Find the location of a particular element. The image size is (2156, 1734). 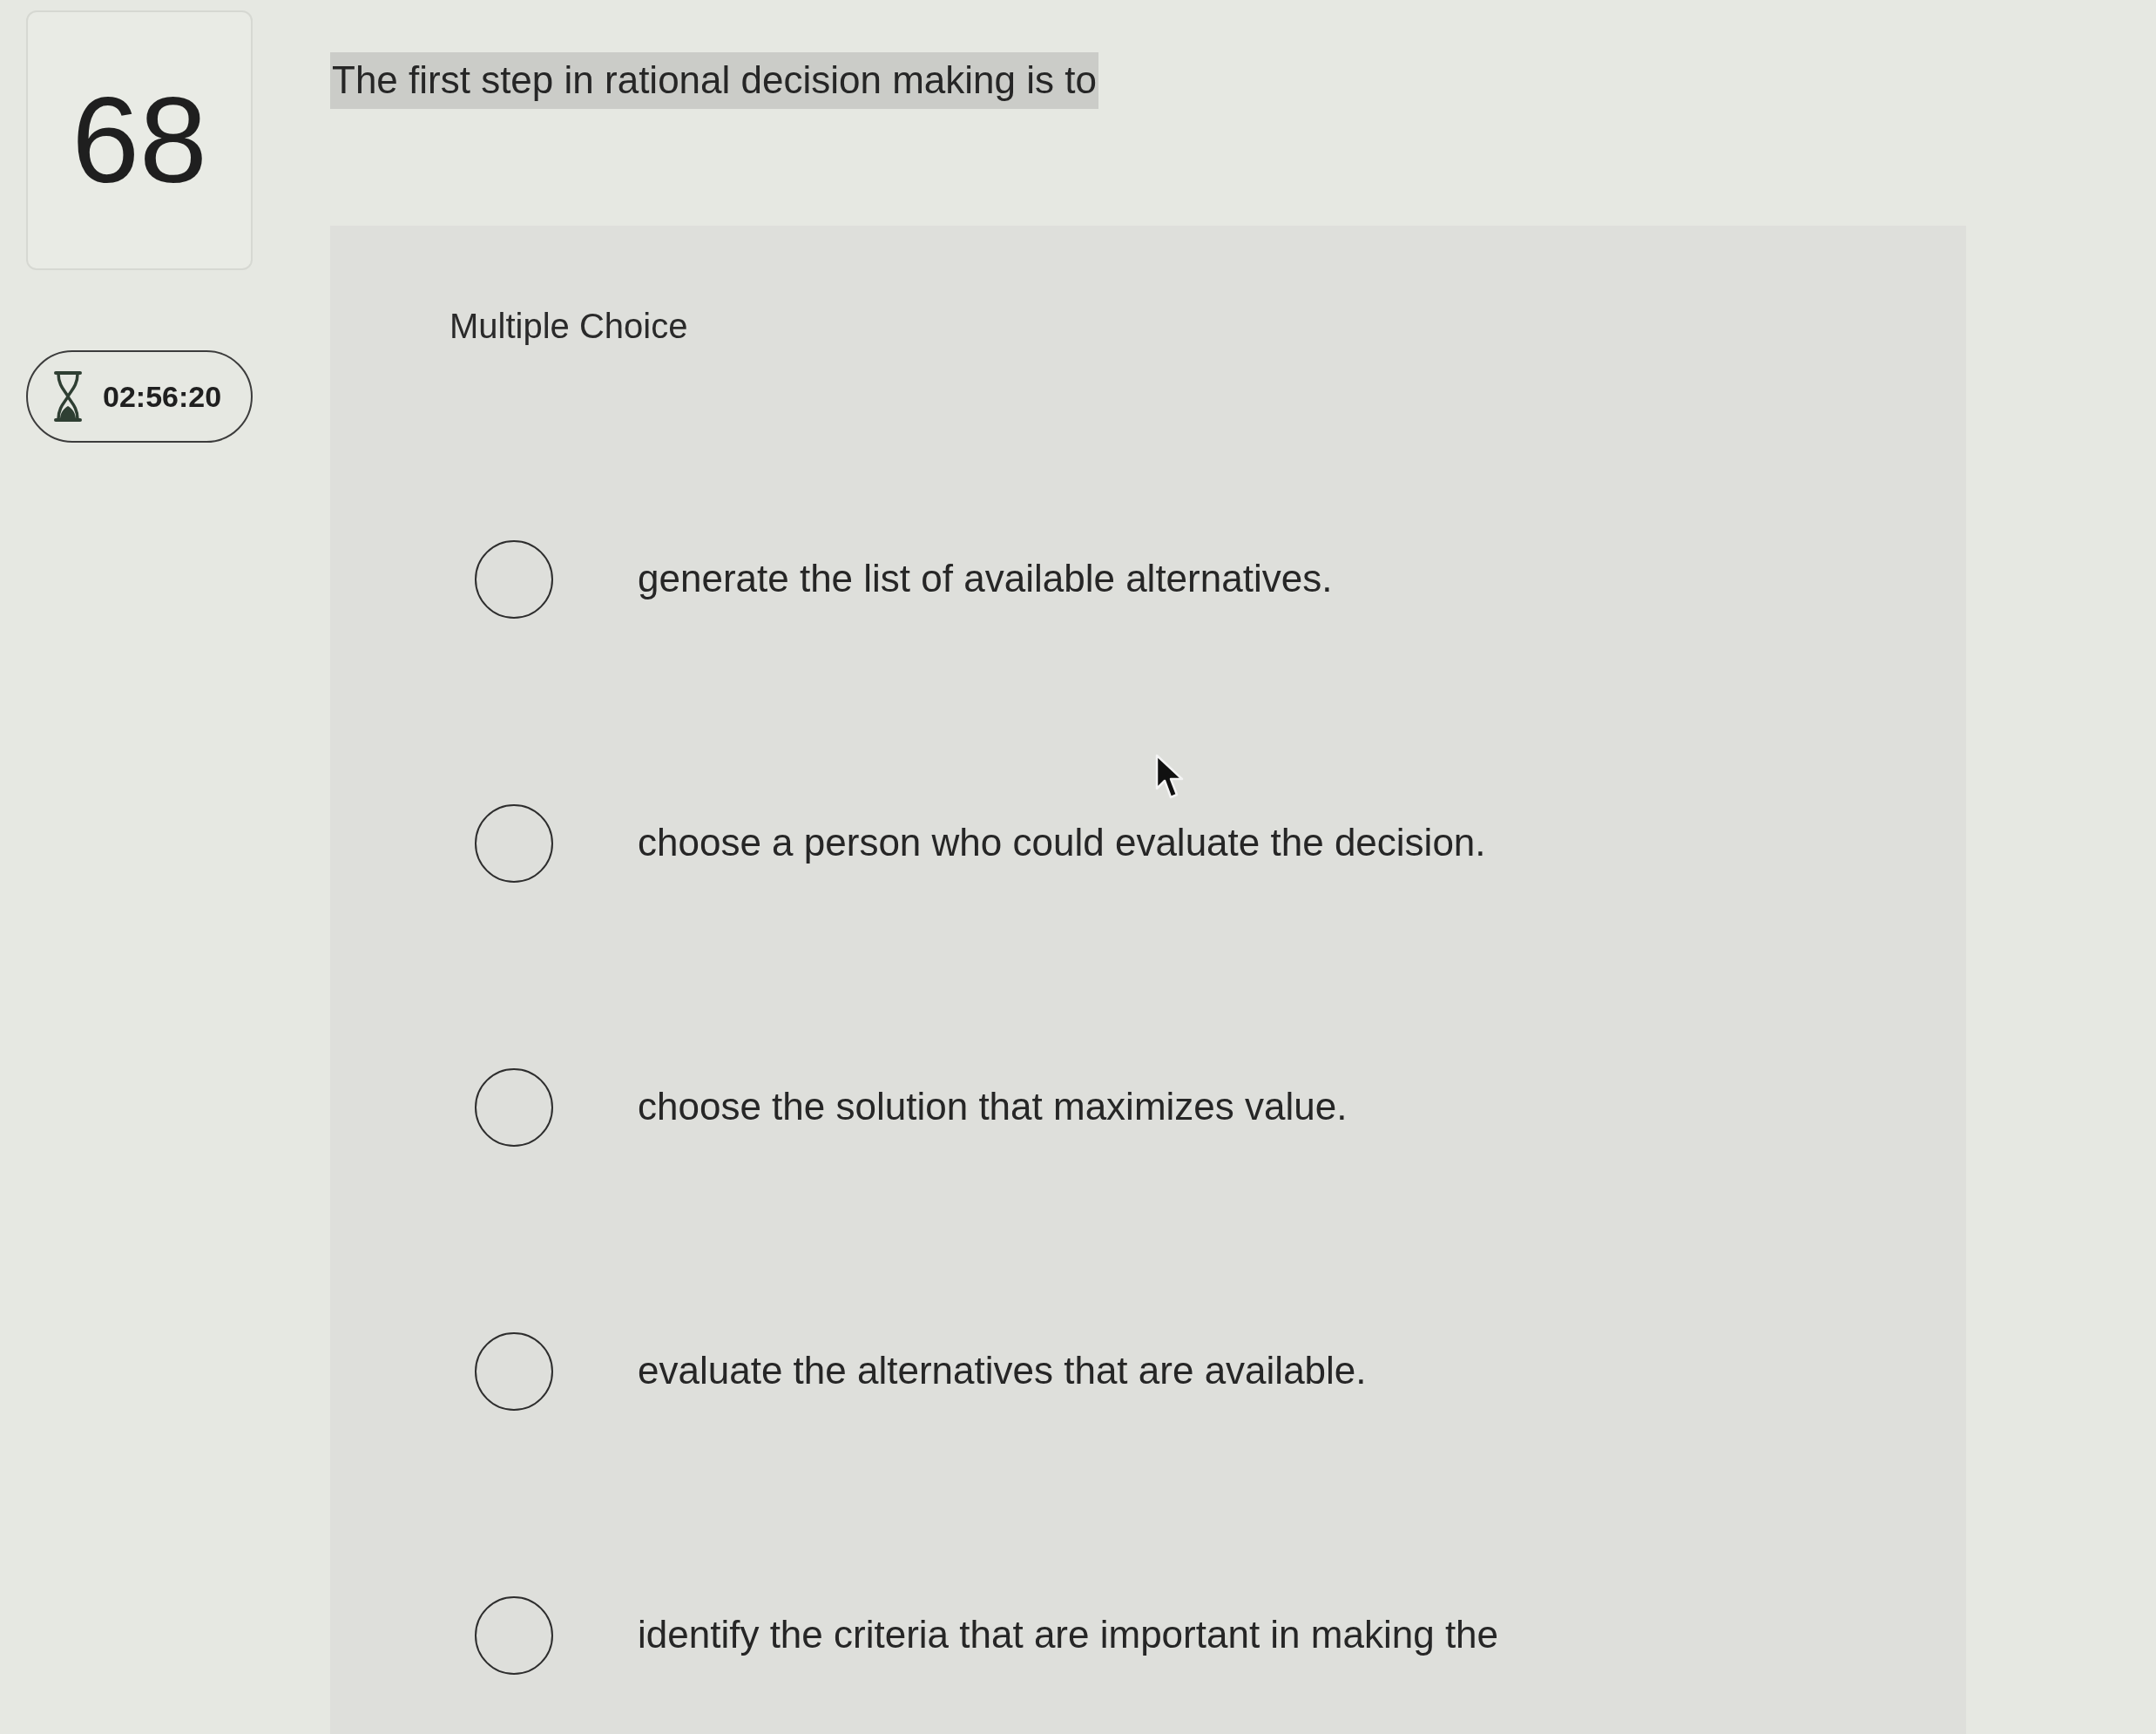

option-label: choose the solution that maximizes value. is located at coordinates (993, 1107).